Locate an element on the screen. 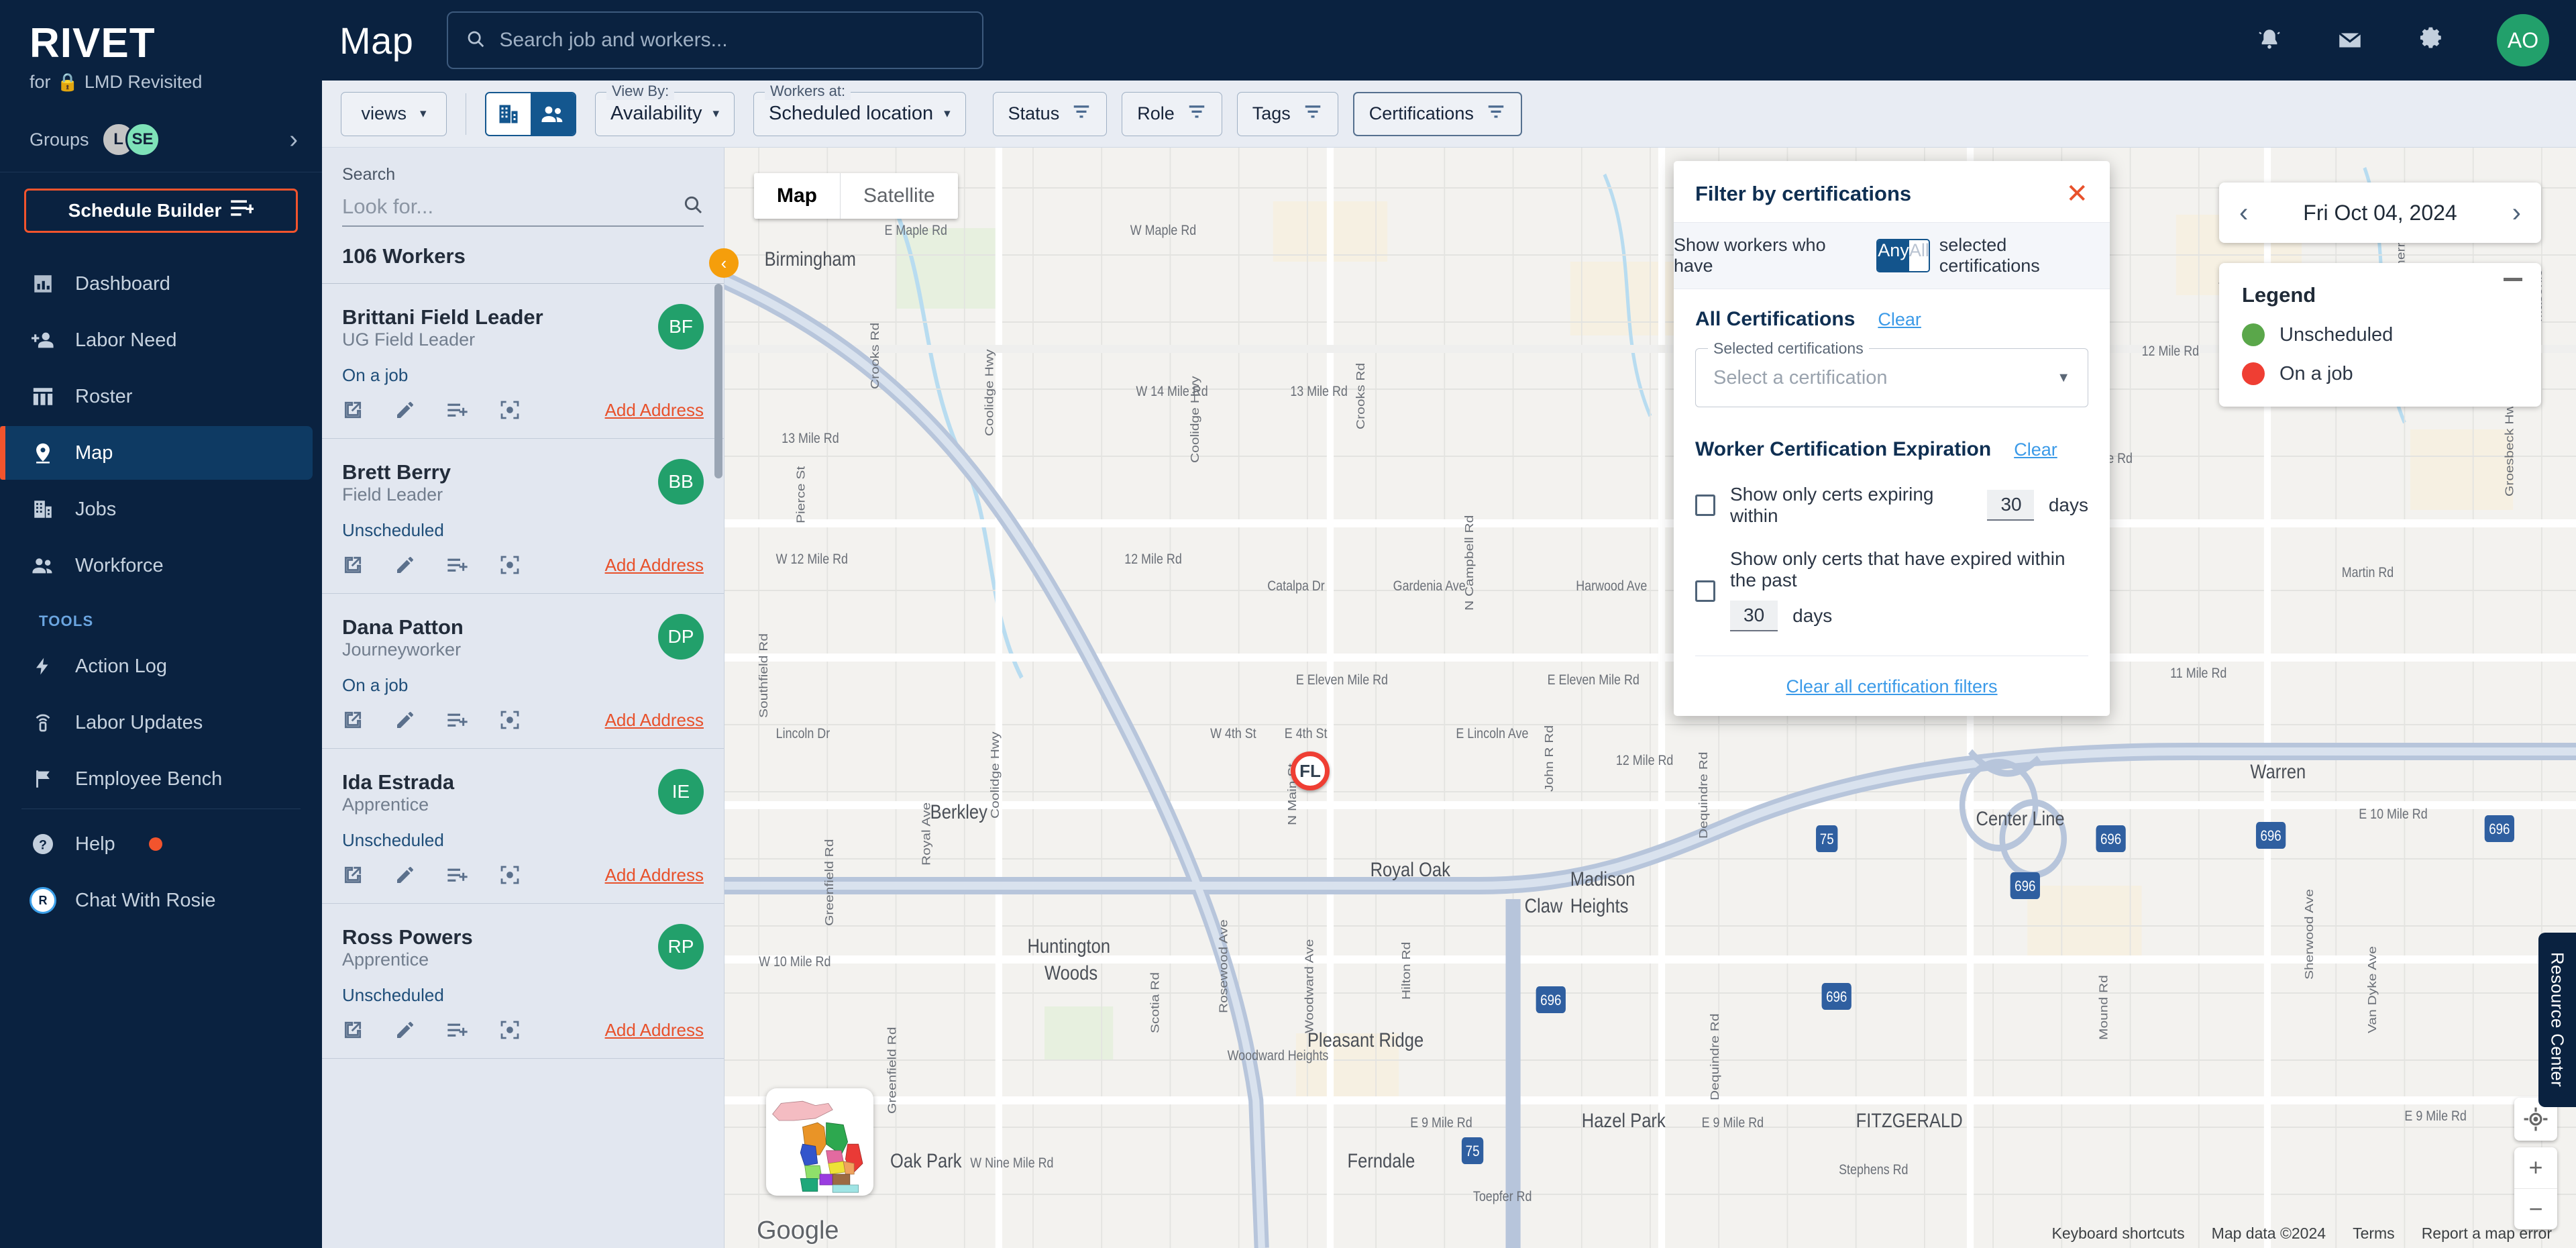  groups-row: Groups L SE › is located at coordinates (161, 139).